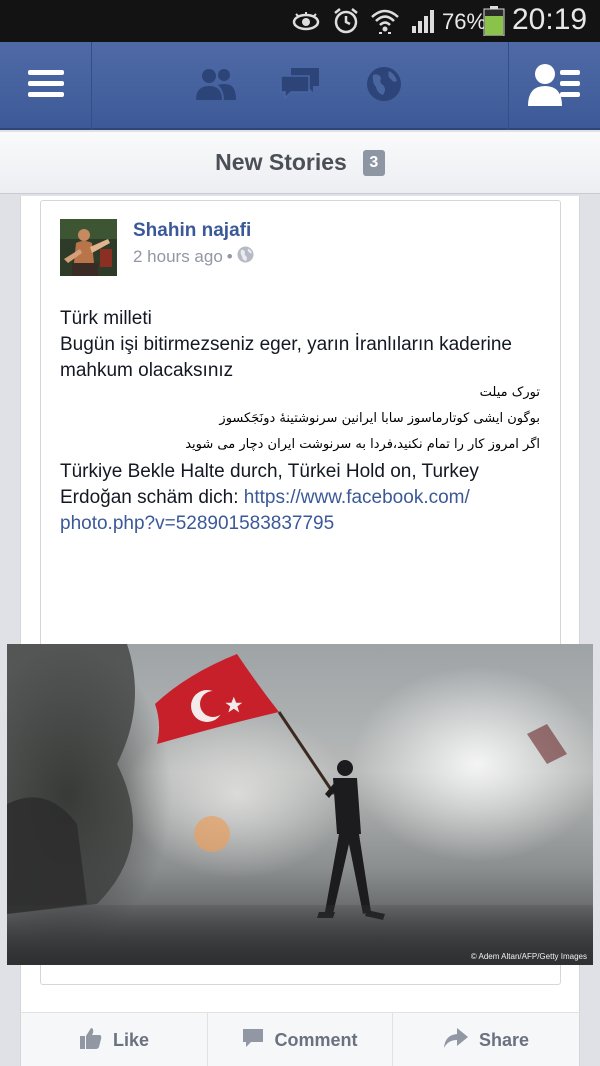 Image resolution: width=600 pixels, height=1066 pixels. Describe the element at coordinates (106, 318) in the screenshot. I see `post-line: Türk milleti` at that location.